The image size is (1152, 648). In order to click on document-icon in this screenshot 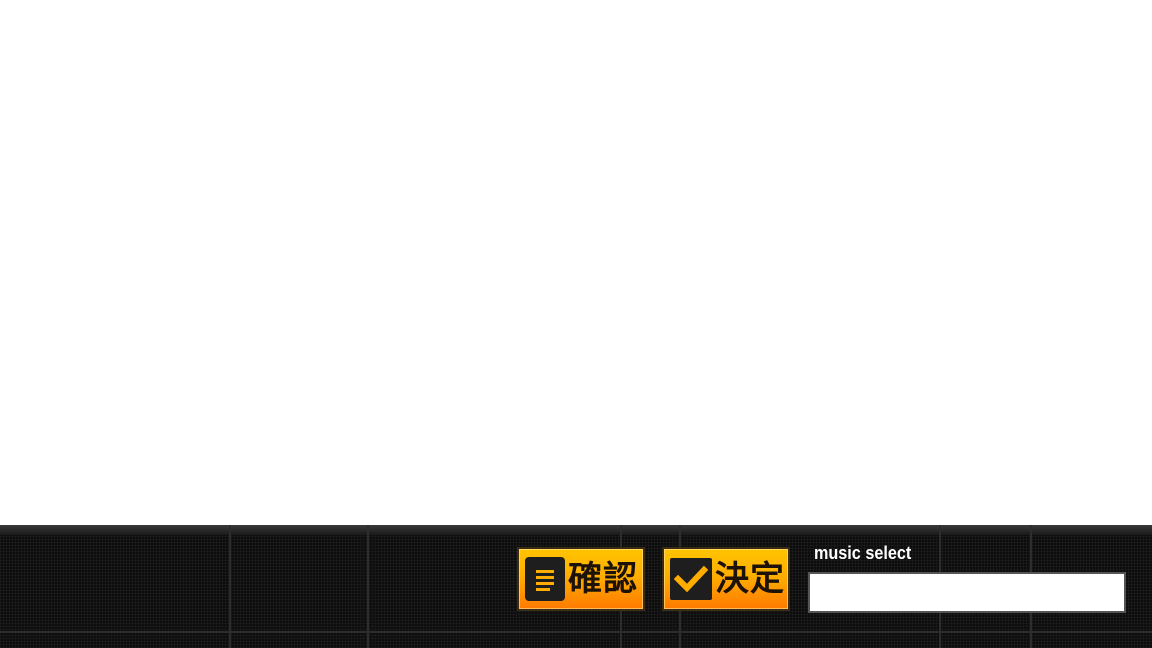, I will do `click(545, 579)`.